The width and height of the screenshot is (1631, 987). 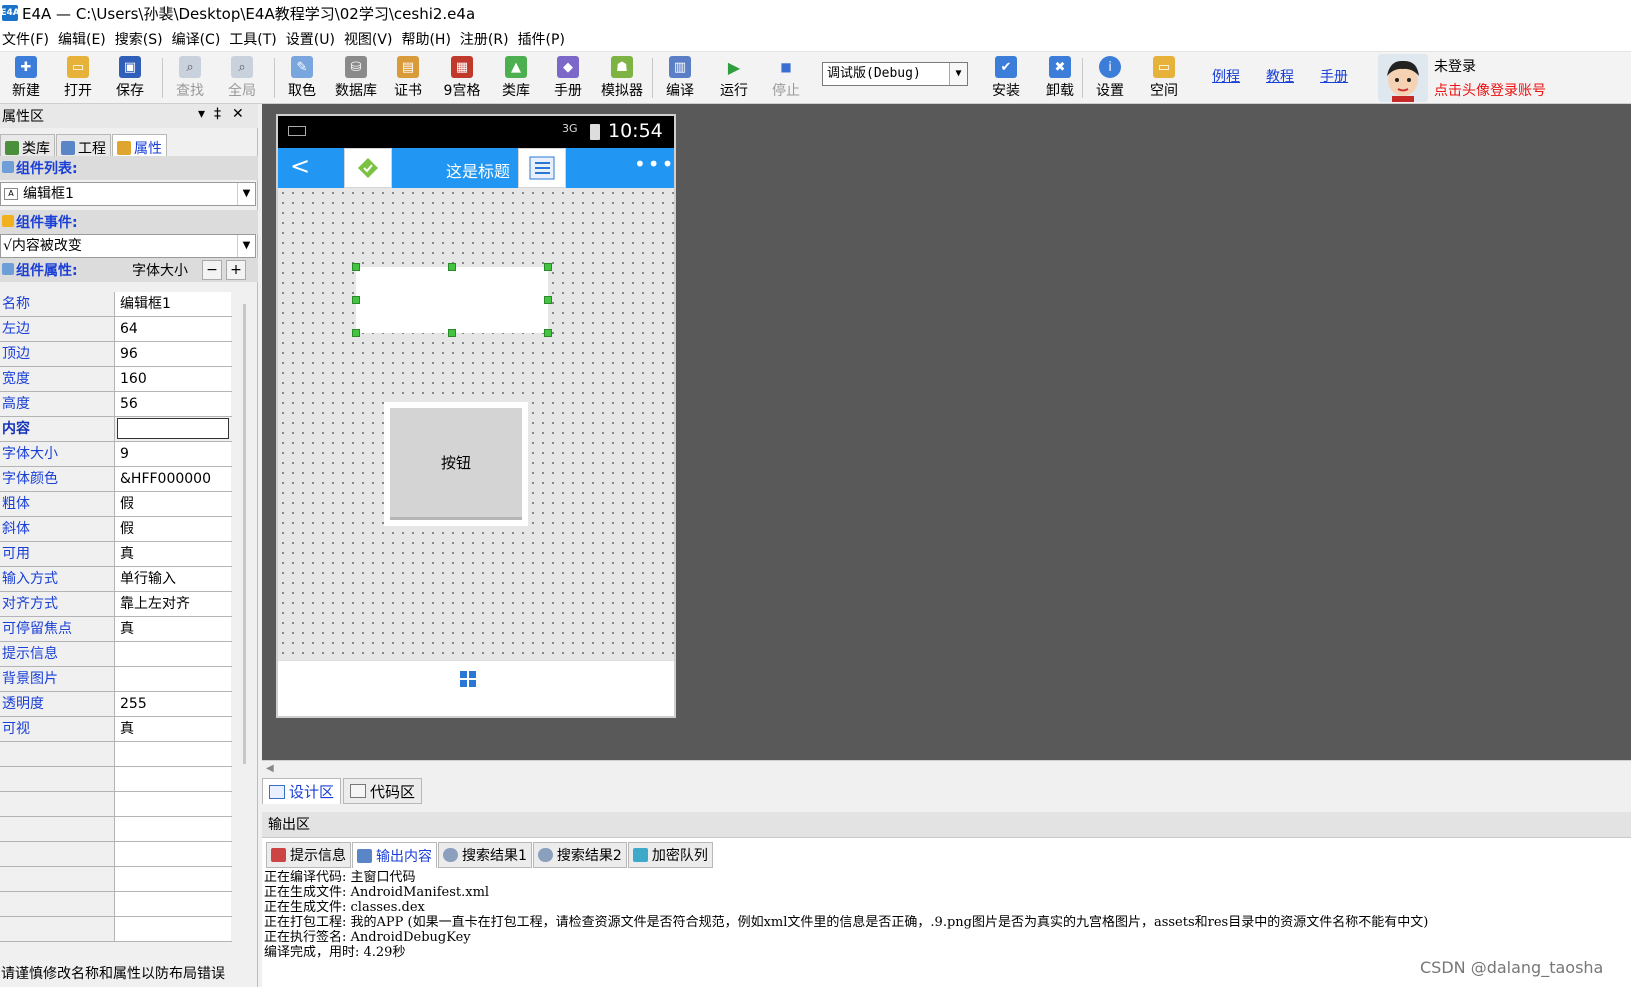 I want to click on login-hint: 点击头像登录账号, so click(x=1490, y=90).